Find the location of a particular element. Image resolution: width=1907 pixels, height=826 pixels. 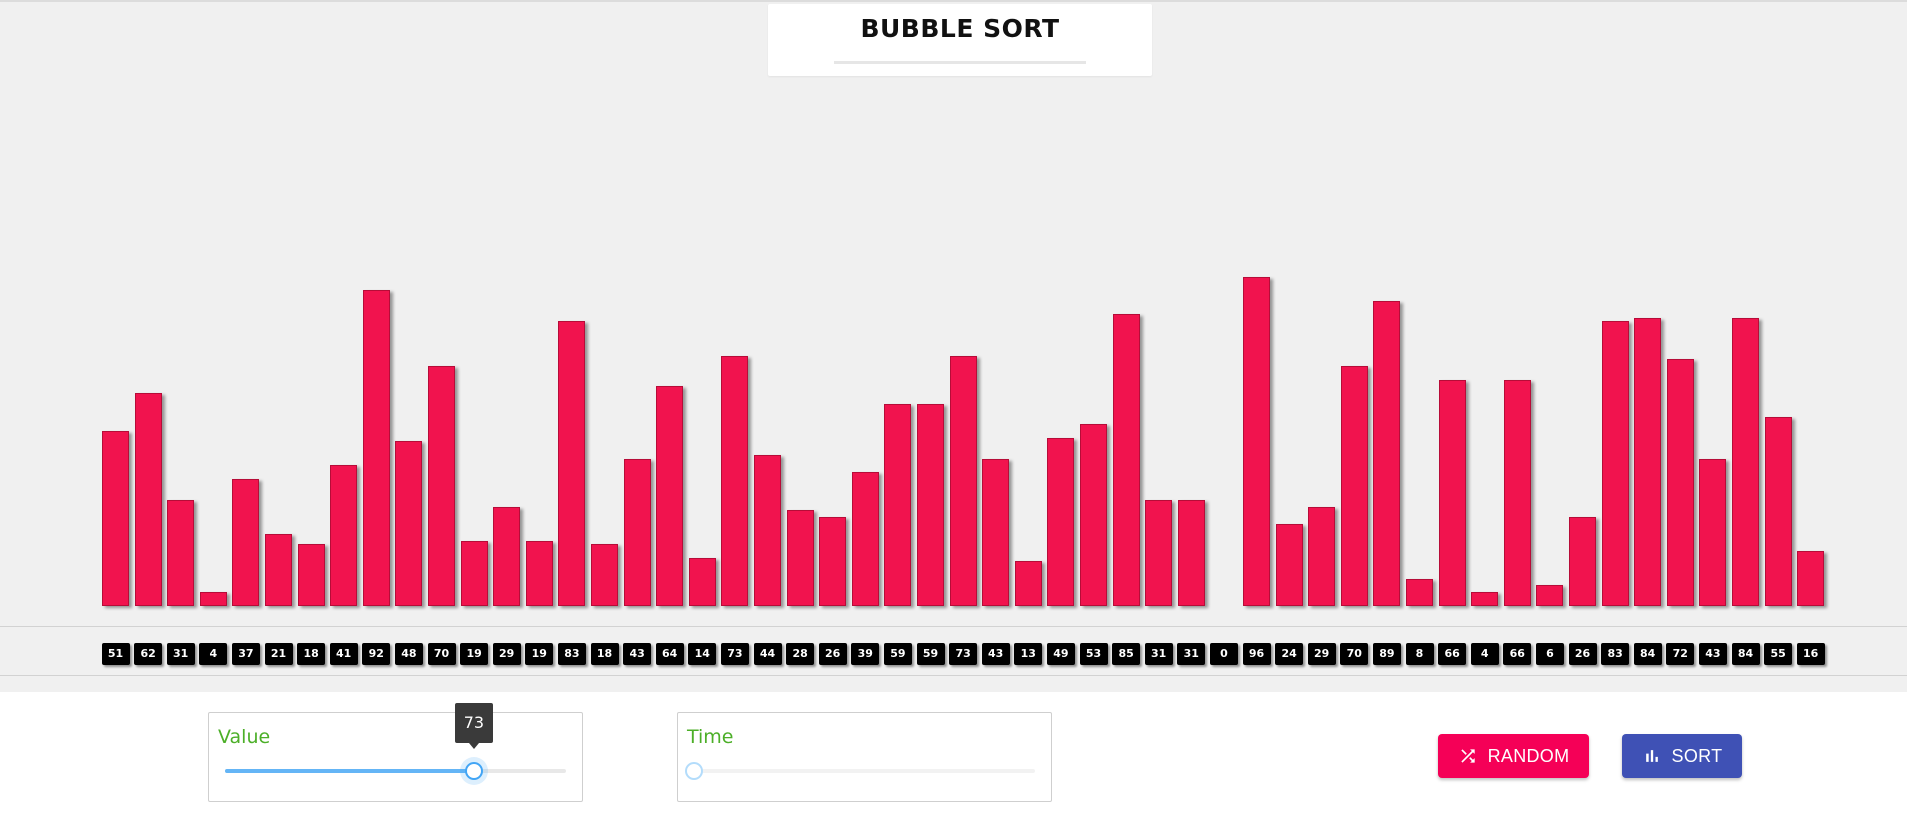

array-value-label: 55 is located at coordinates (1778, 654).